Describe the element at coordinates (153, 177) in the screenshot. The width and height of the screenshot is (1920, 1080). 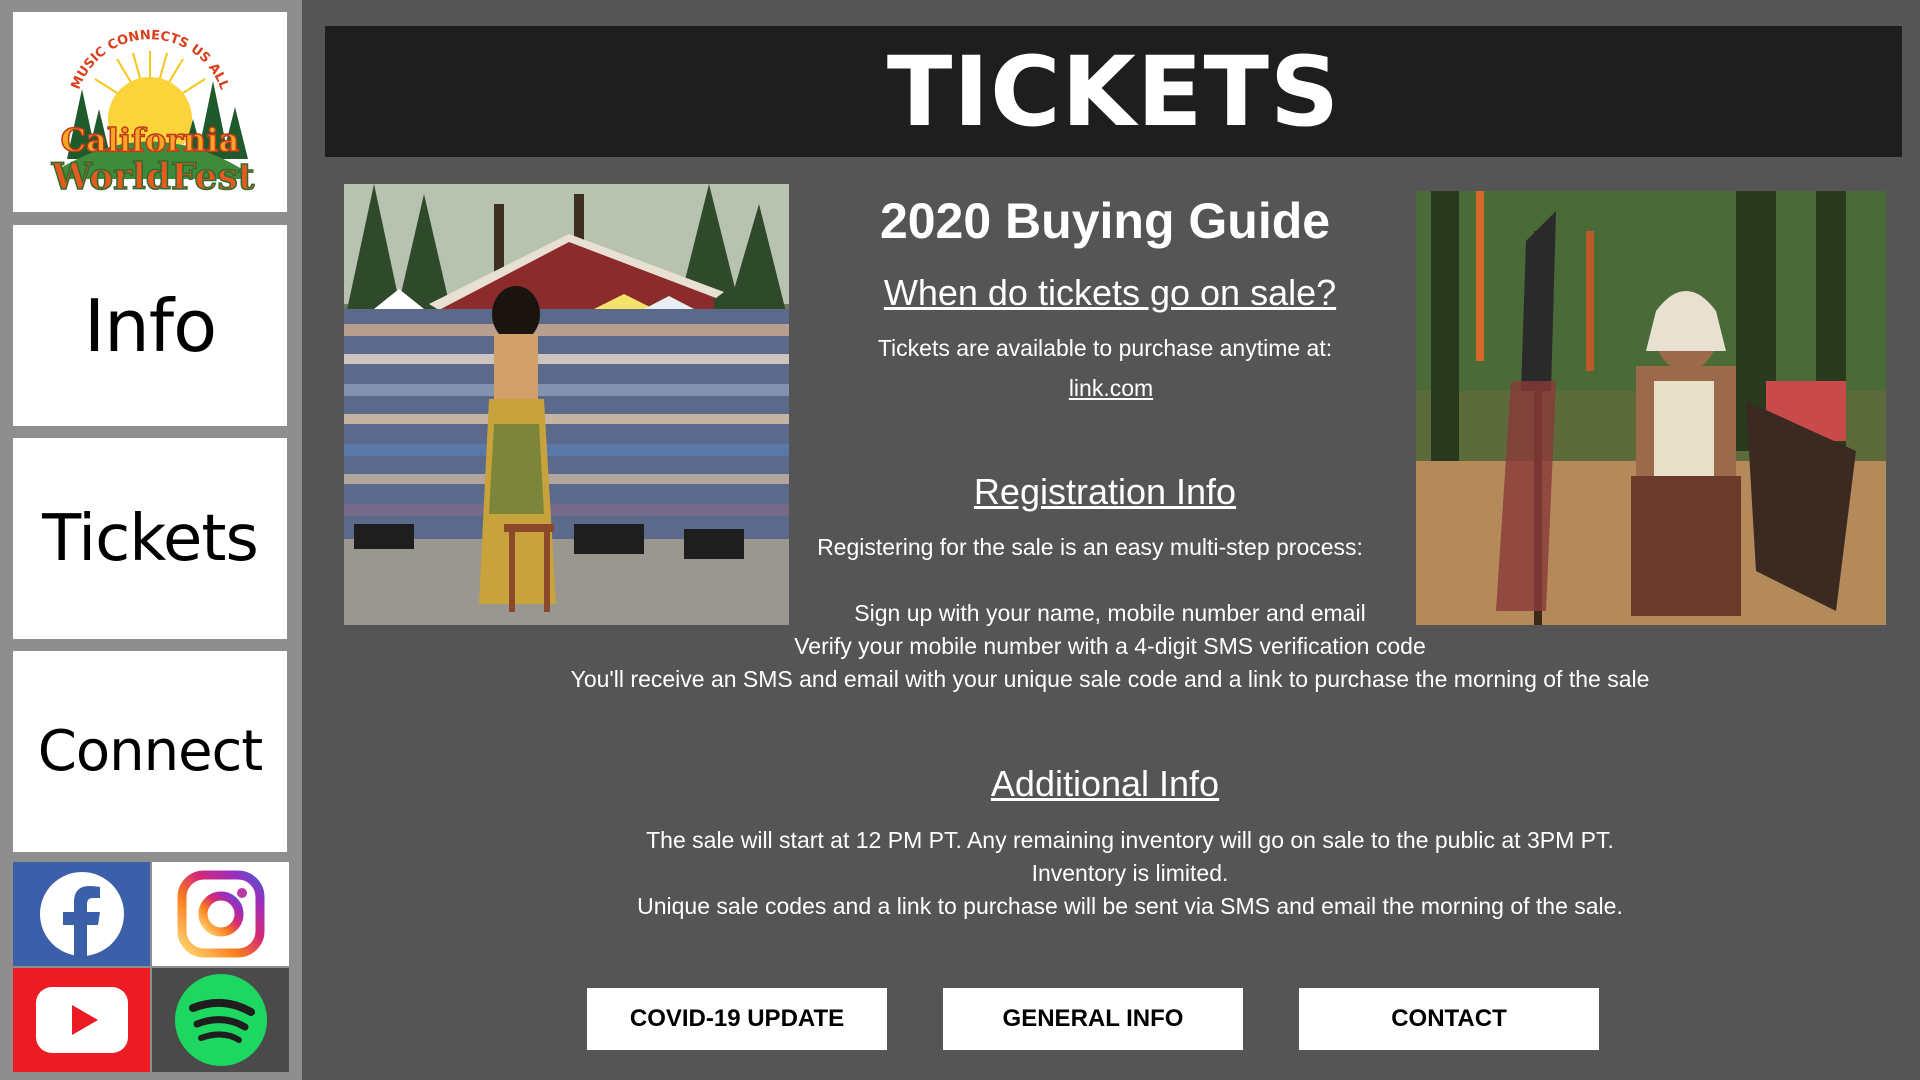
I see `logo-word-worldfest: WorldFest` at that location.